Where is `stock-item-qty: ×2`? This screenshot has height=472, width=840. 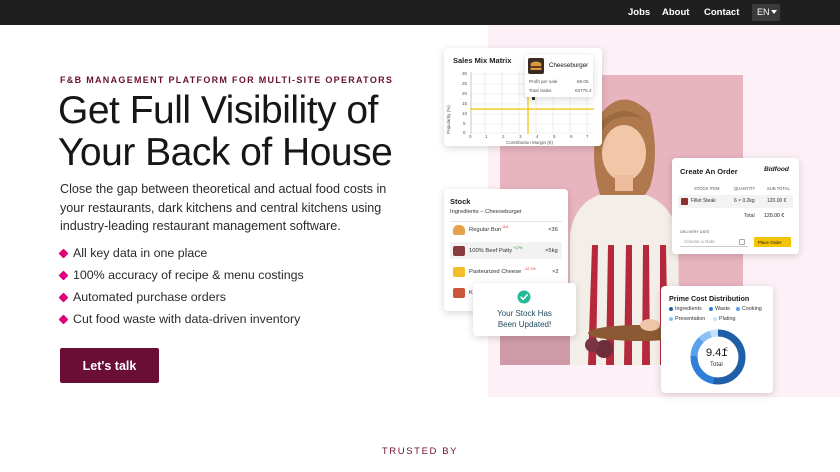
stock-item-qty: ×2 is located at coordinates (555, 272).